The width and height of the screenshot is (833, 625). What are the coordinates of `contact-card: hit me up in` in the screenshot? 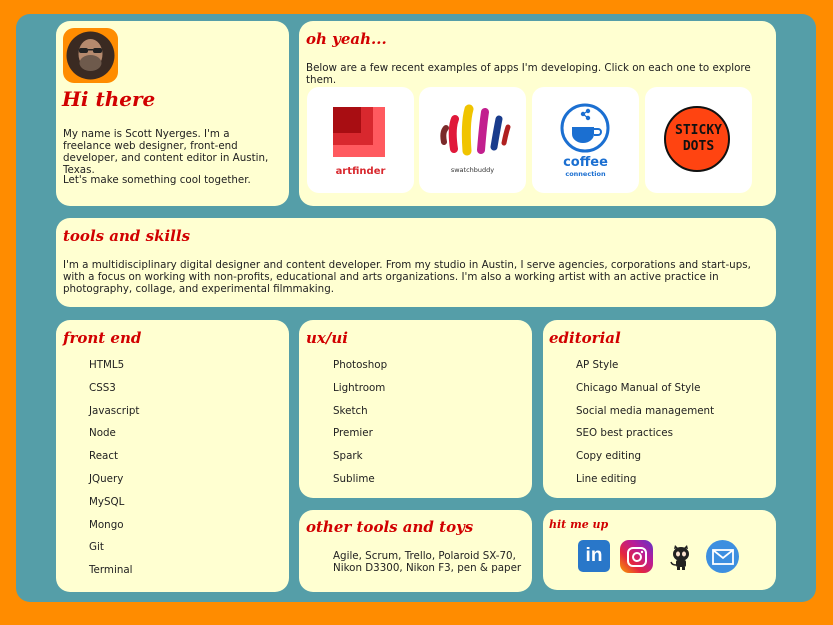 It's located at (659, 550).